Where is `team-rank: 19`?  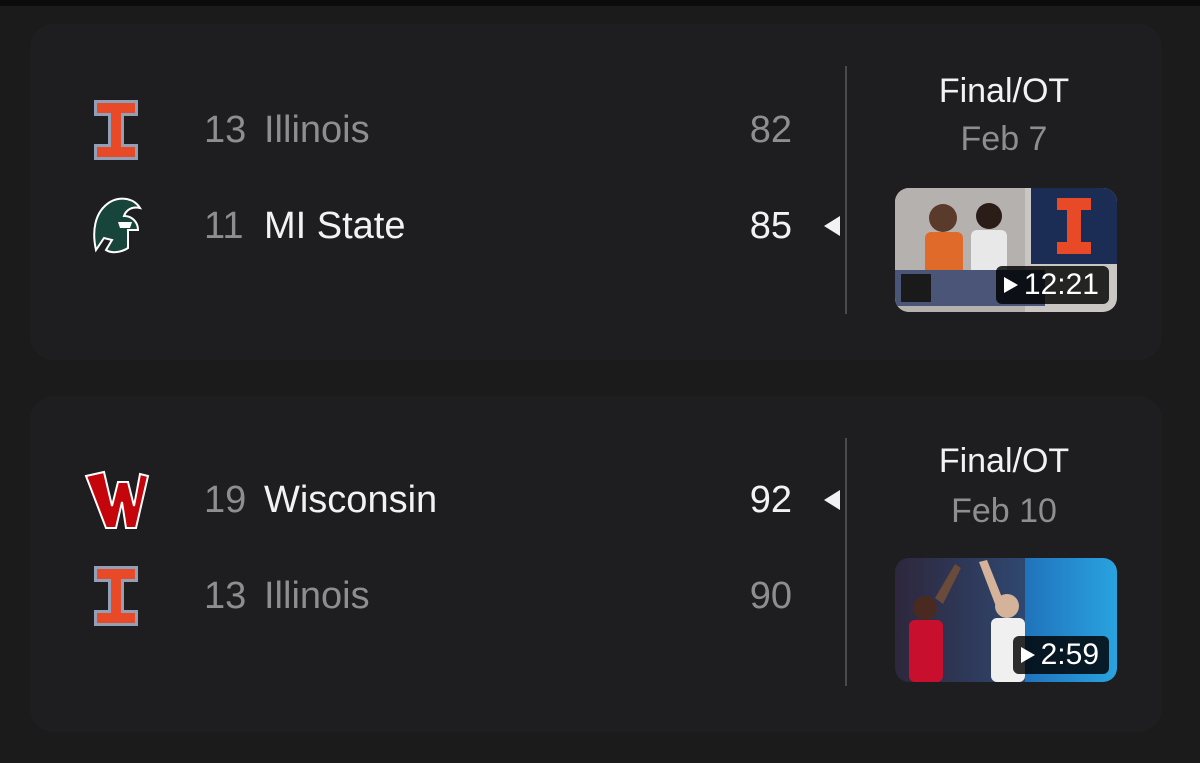
team-rank: 19 is located at coordinates (225, 500).